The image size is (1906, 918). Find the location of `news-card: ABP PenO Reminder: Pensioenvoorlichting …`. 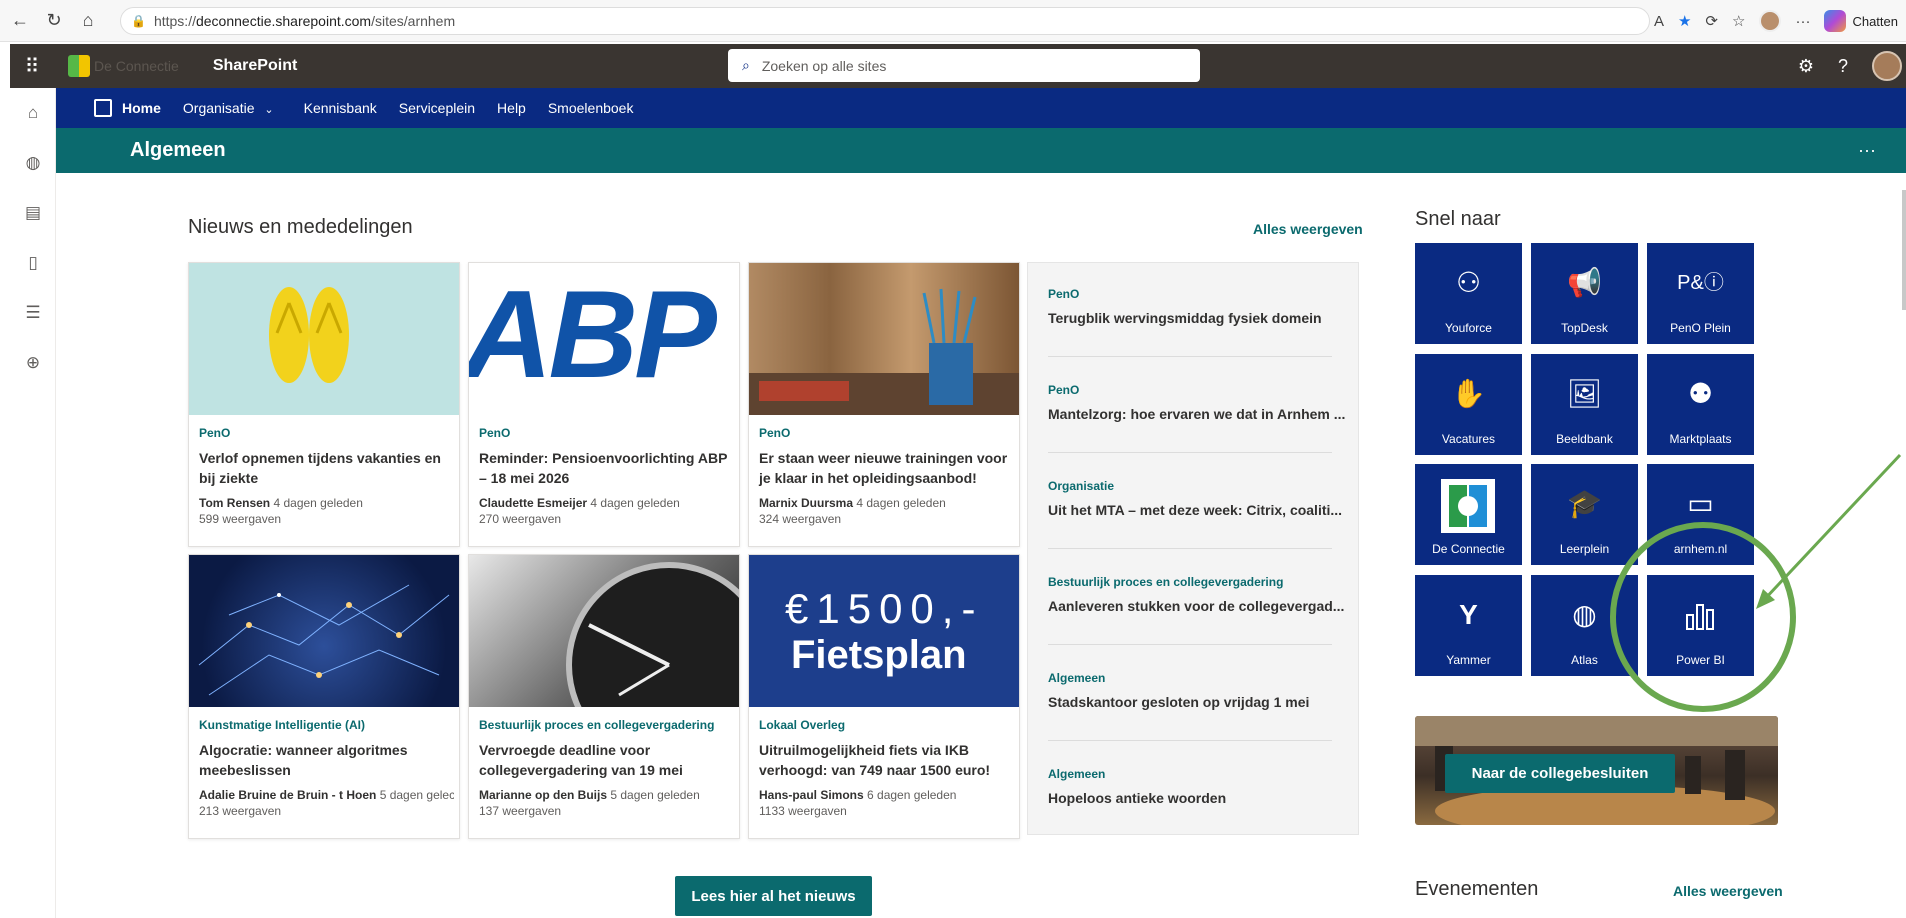

news-card: ABP PenO Reminder: Pensioenvoorlichting … is located at coordinates (604, 404).